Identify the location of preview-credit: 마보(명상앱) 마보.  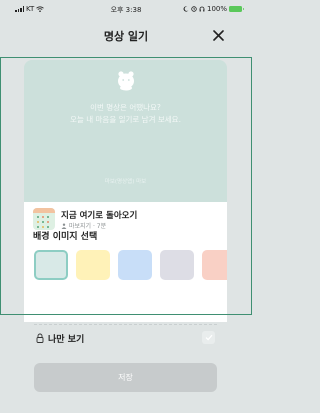
(125, 182).